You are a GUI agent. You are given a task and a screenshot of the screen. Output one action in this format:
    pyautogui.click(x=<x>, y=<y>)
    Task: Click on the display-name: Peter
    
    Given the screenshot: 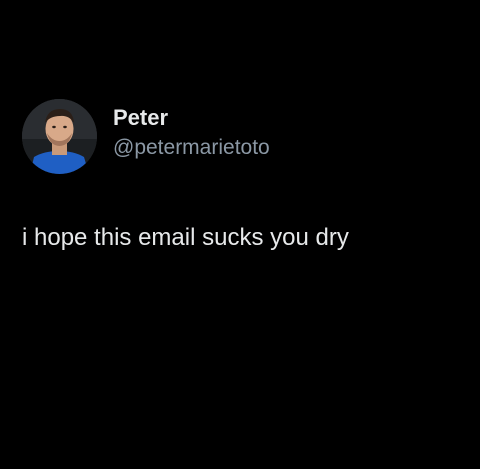 What is the action you would take?
    pyautogui.click(x=191, y=118)
    